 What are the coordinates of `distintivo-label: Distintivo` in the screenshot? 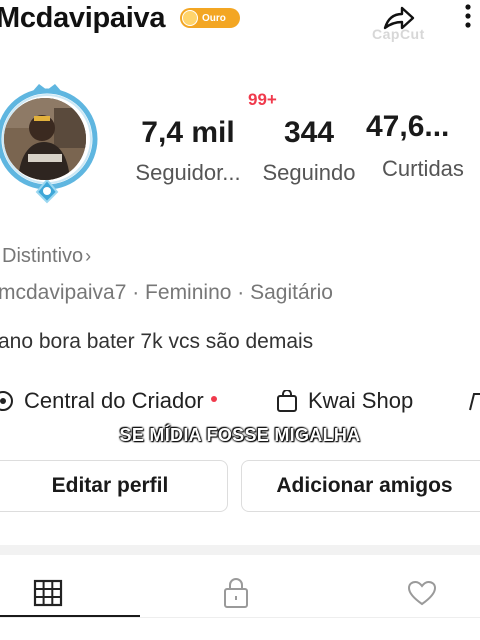 It's located at (43, 256).